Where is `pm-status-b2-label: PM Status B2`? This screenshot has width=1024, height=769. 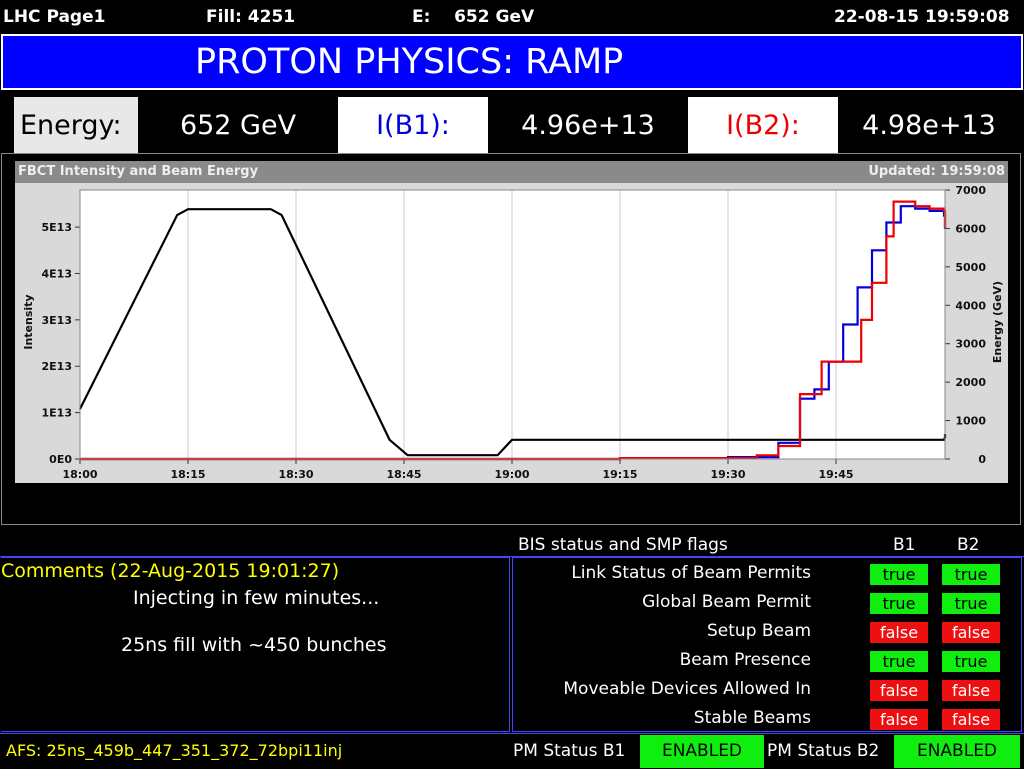
pm-status-b2-label: PM Status B2 is located at coordinates (823, 751).